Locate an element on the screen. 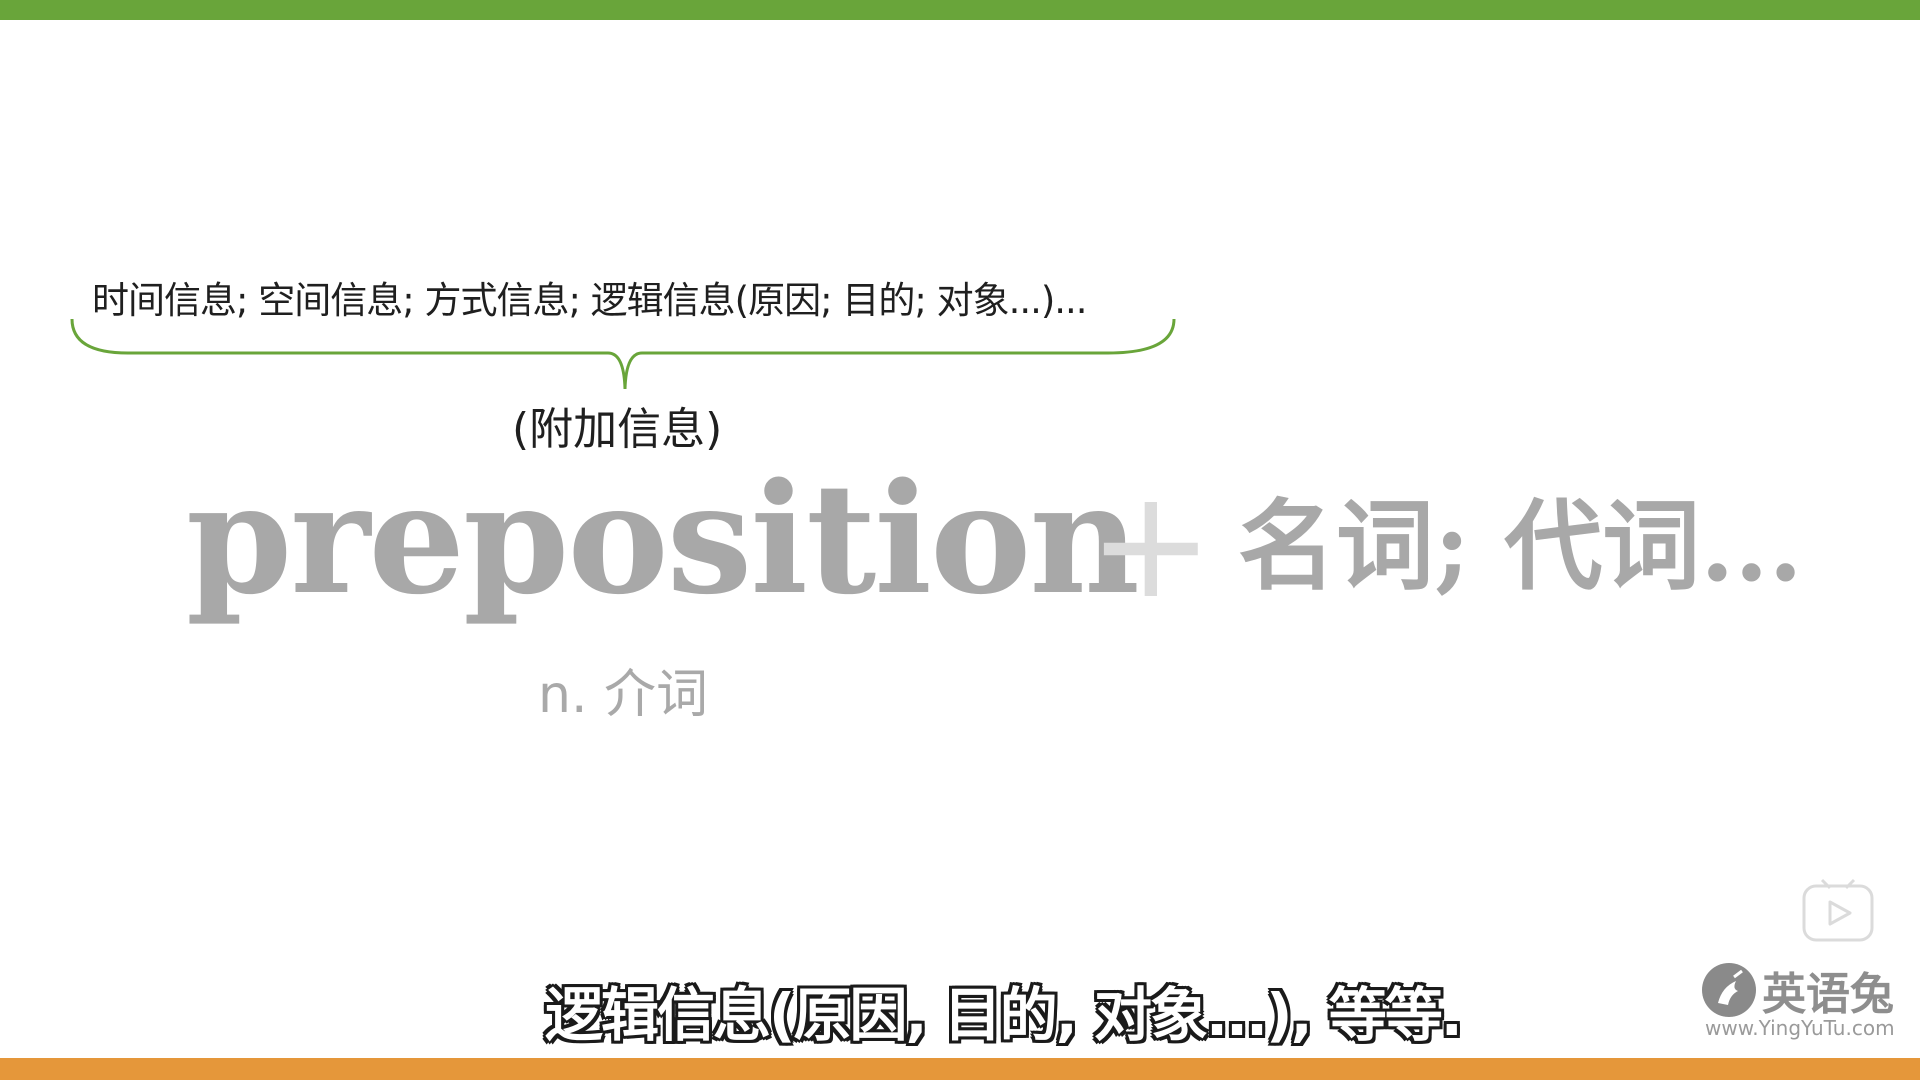 Image resolution: width=1920 pixels, height=1080 pixels. logo-title: 英语兔 is located at coordinates (1828, 994).